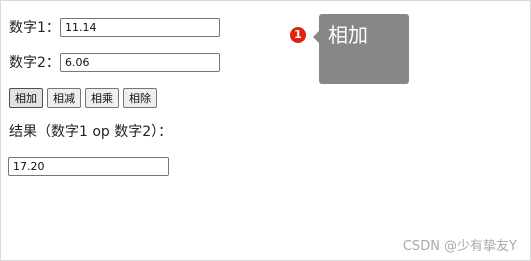 Image resolution: width=531 pixels, height=261 pixels. Describe the element at coordinates (91, 132) in the screenshot. I see `result-label: 结果（数字1 op 数字2）：` at that location.